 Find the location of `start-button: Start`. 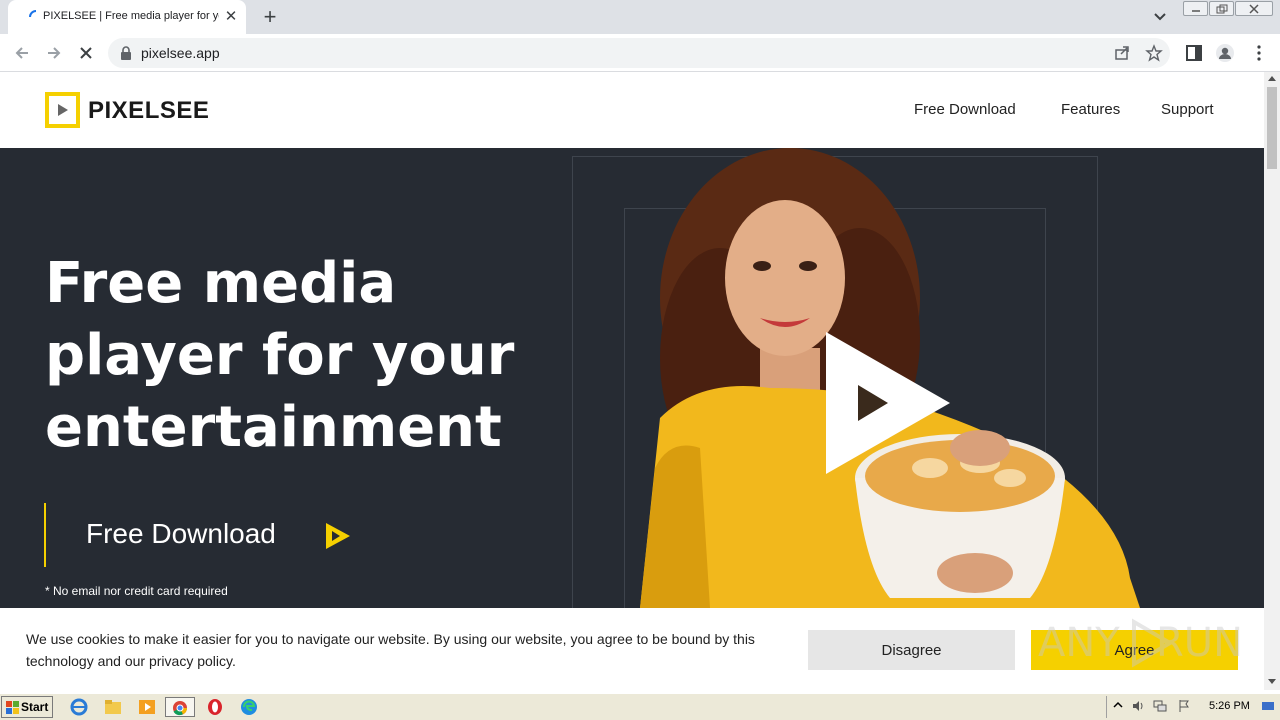

start-button: Start is located at coordinates (27, 707).